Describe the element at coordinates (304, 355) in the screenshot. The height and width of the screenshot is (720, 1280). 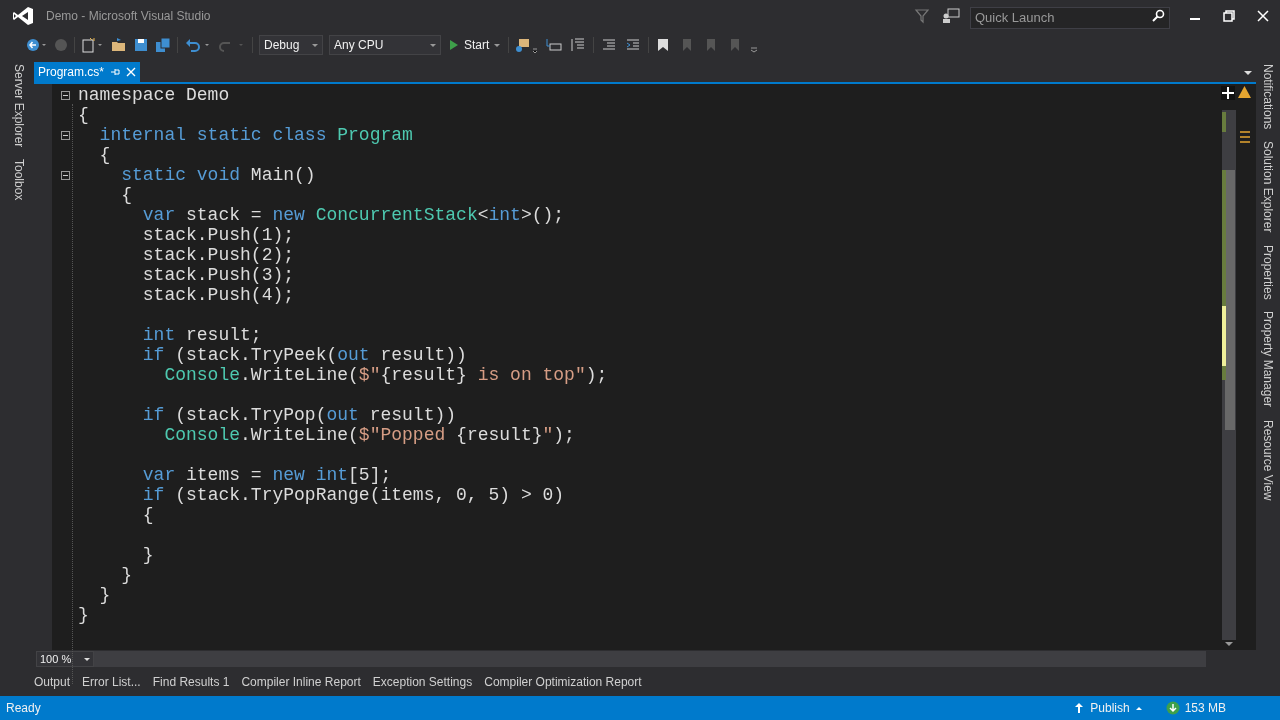
I see `code-line: if (stack.TryPeek(out result))` at that location.